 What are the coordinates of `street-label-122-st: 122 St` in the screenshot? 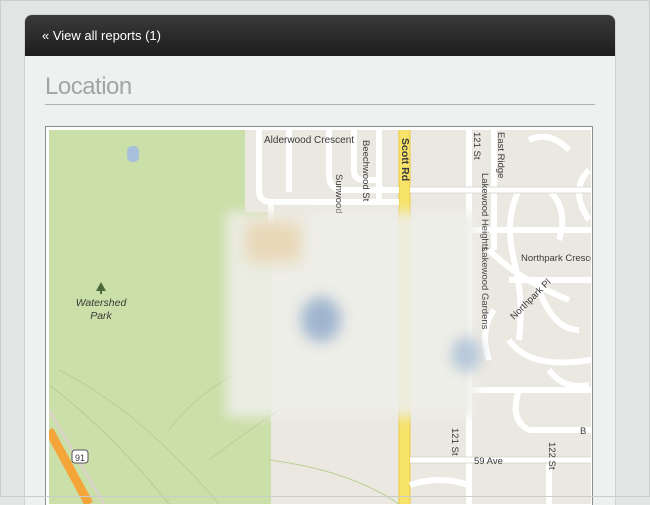 It's located at (551, 456).